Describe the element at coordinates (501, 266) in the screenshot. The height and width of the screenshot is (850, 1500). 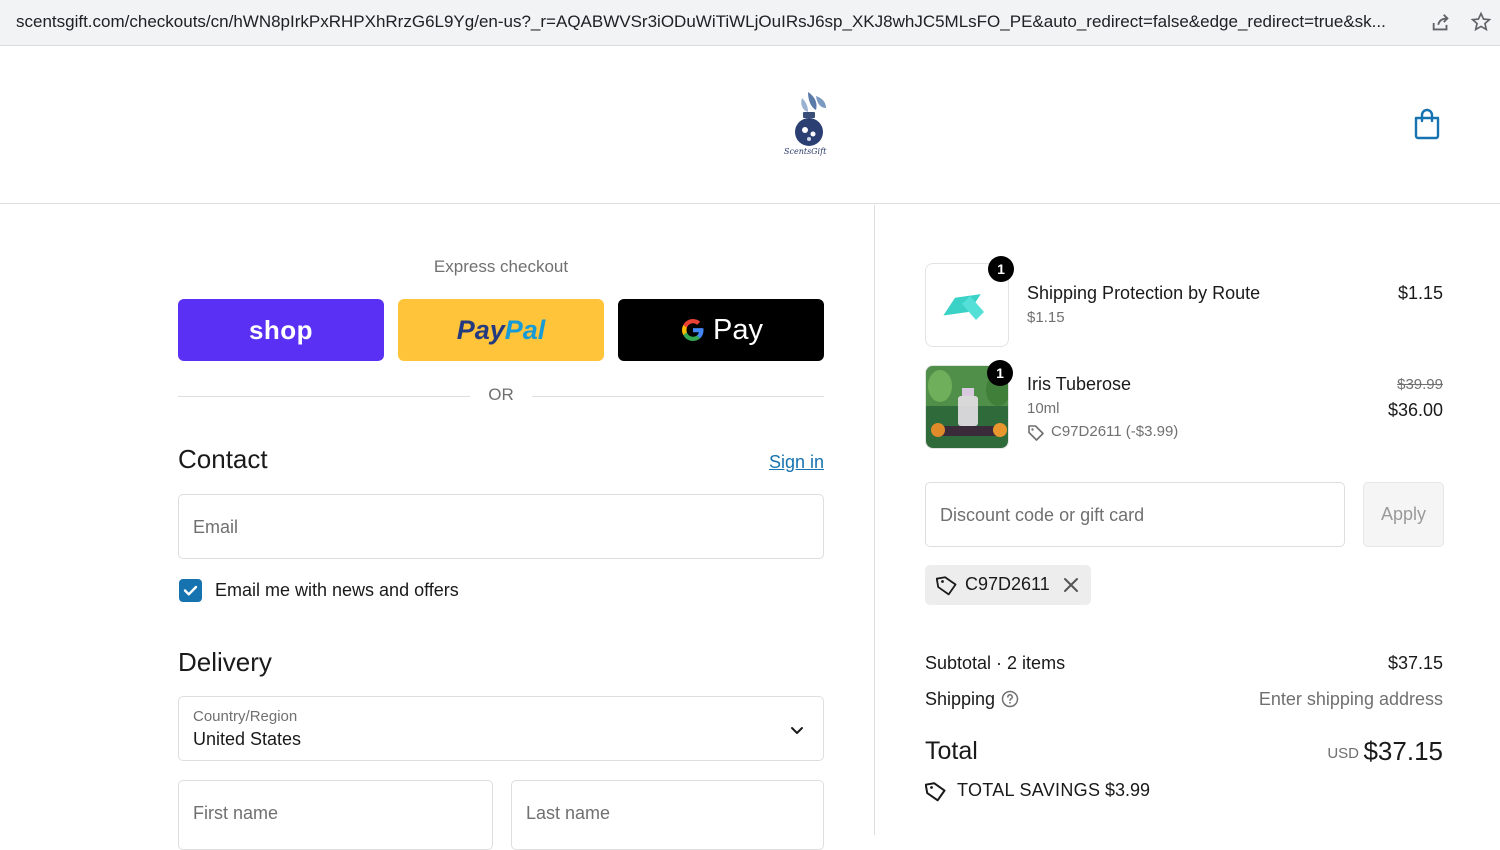
I see `express-checkout-title: Express checkout` at that location.